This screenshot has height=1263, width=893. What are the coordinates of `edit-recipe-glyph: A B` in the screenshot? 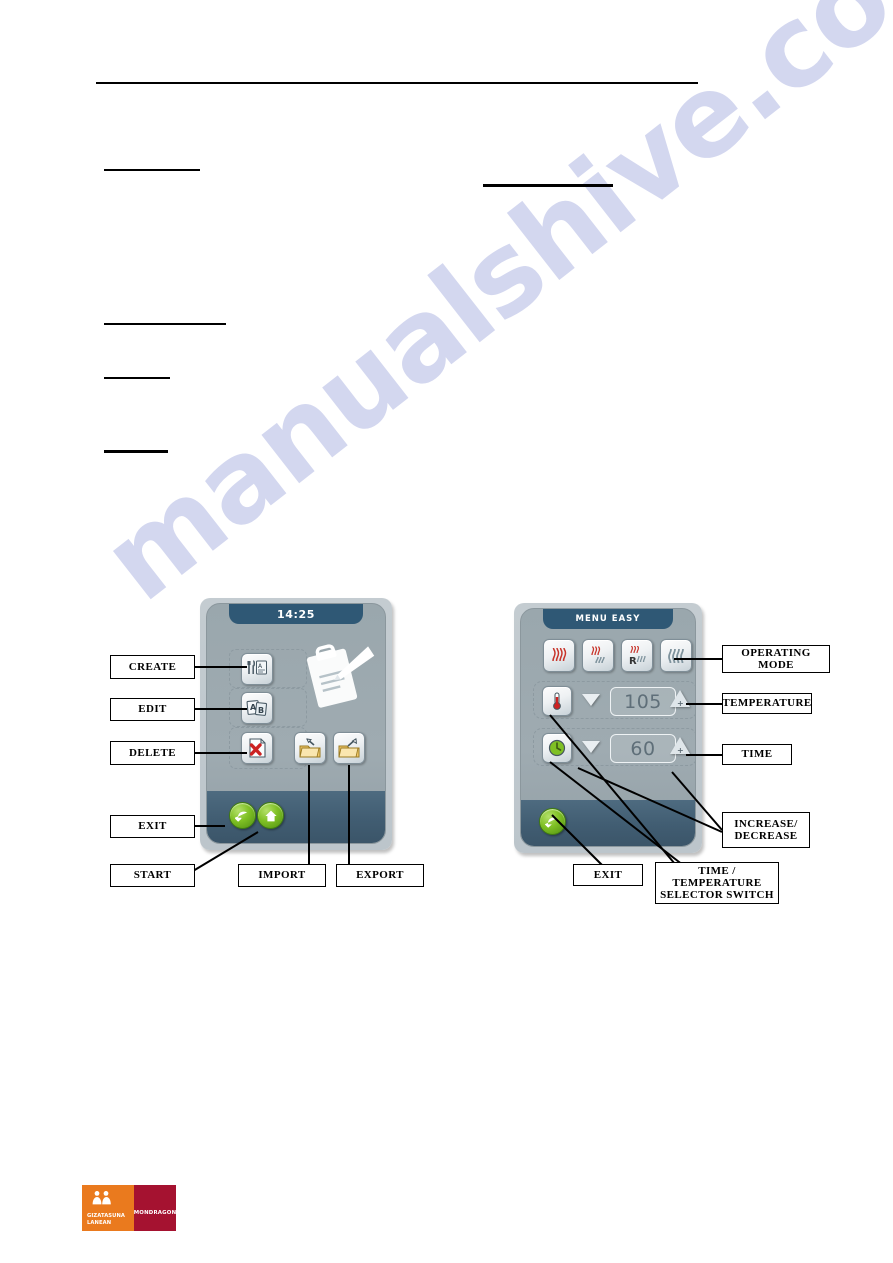 It's located at (257, 708).